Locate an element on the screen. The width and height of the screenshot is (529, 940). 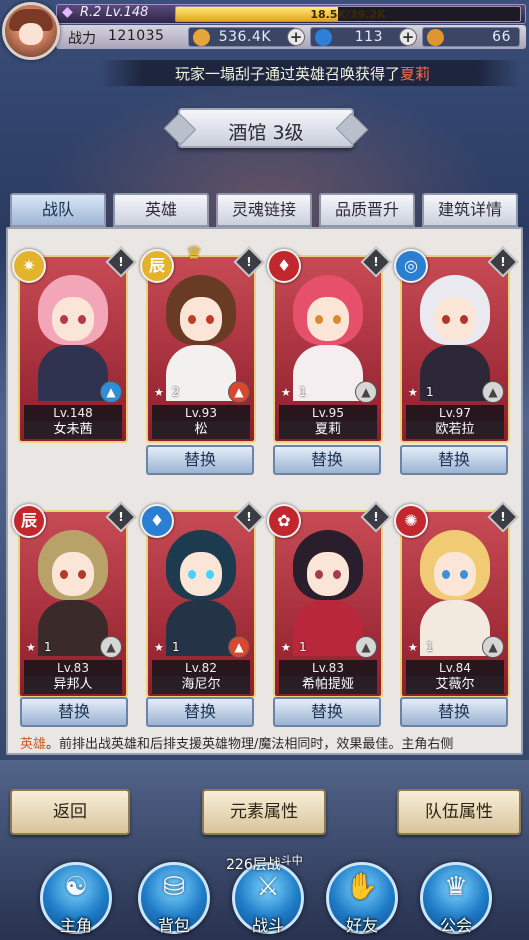
handshake-icon: ✋ is located at coordinates (362, 887).